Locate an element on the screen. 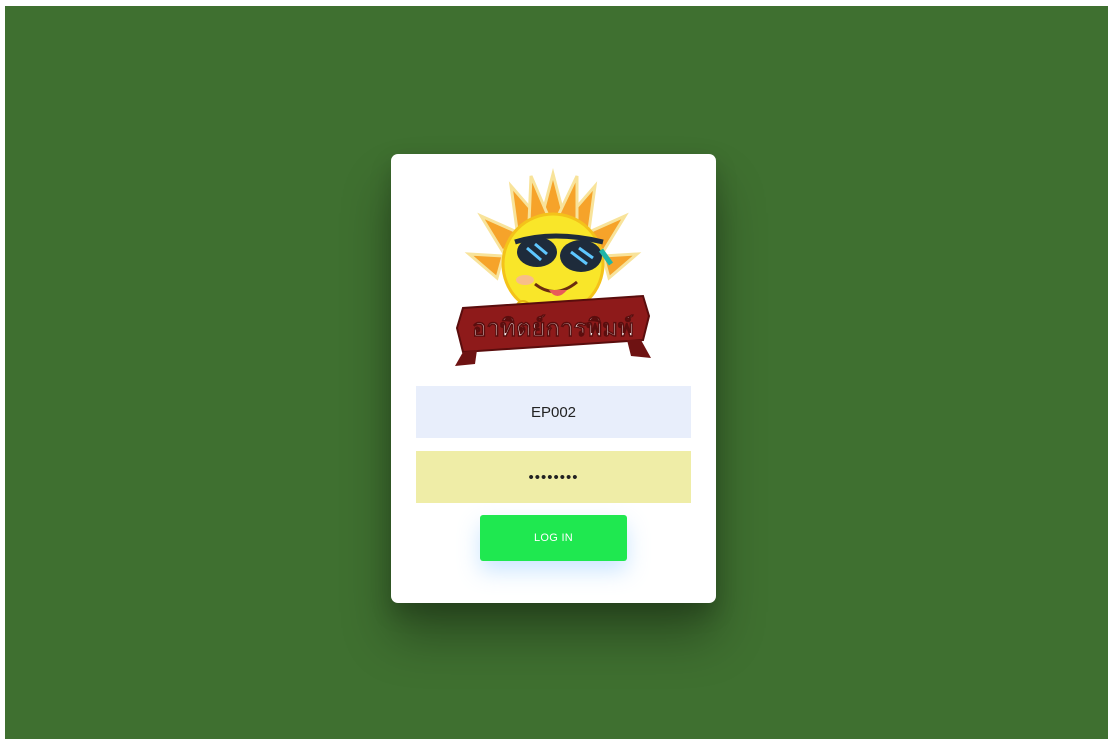 This screenshot has height=744, width=1113. password-input is located at coordinates (553, 477).